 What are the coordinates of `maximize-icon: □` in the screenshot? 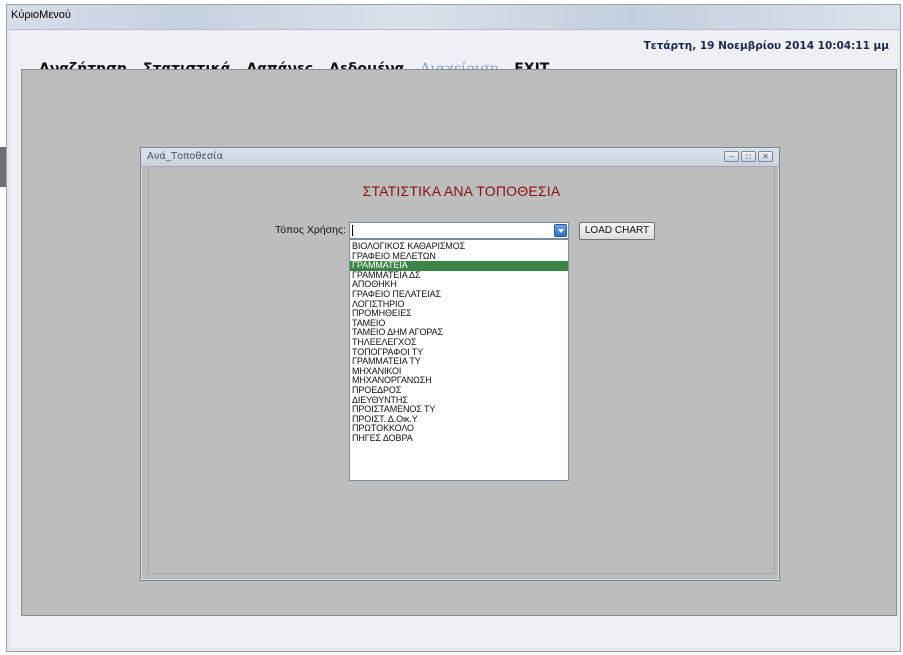 It's located at (748, 156).